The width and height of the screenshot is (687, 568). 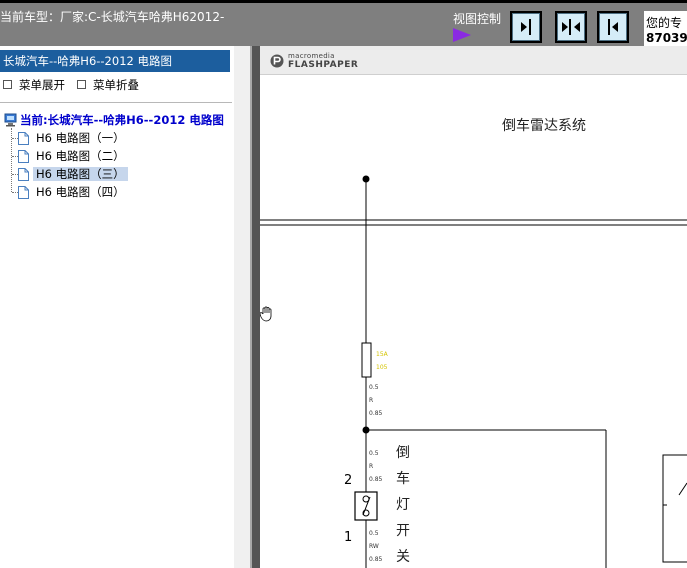 What do you see at coordinates (343, 23) in the screenshot?
I see `top-header-bar: 当前车型：厂家:C-长城汽车哈弗H62012- 视图控制 您的专 87039` at bounding box center [343, 23].